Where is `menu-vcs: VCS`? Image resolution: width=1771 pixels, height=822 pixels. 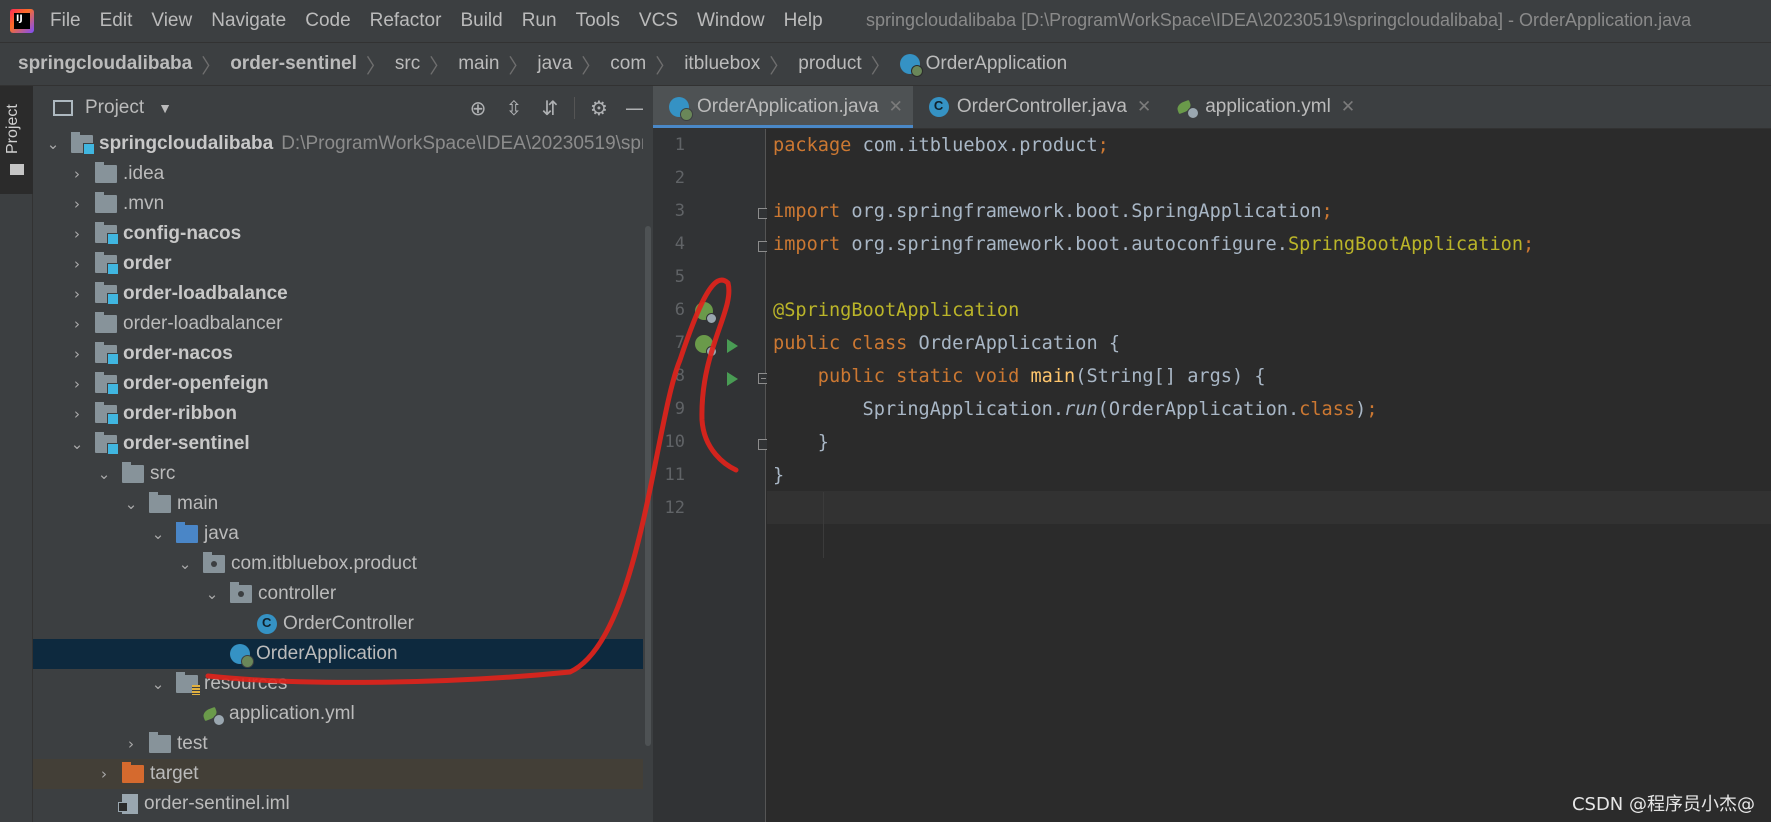 menu-vcs: VCS is located at coordinates (658, 21).